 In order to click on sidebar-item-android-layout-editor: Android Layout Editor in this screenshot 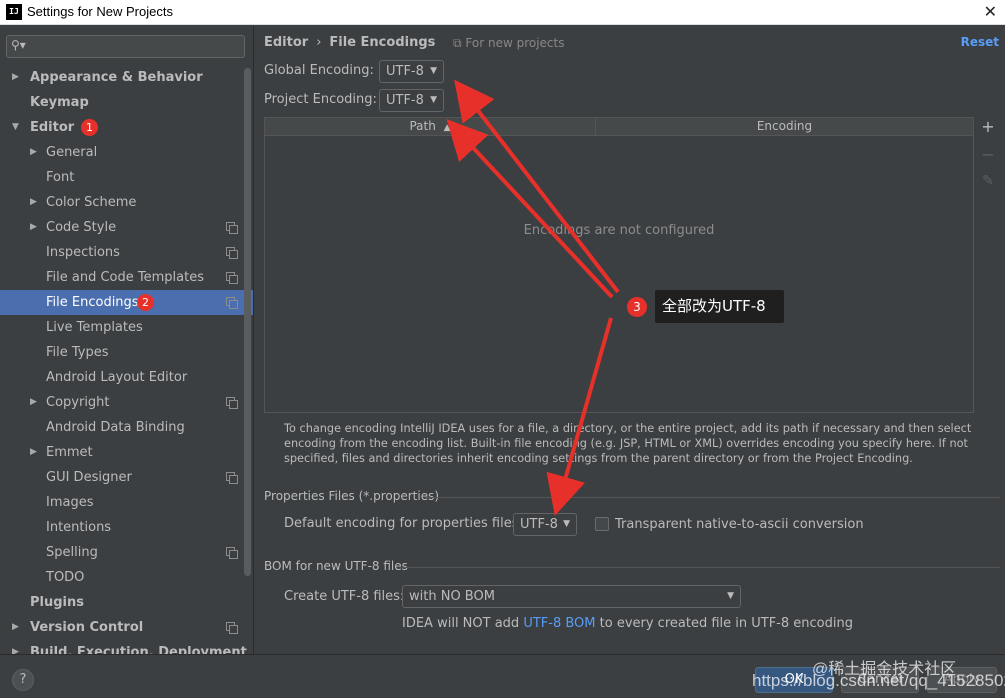, I will do `click(126, 377)`.